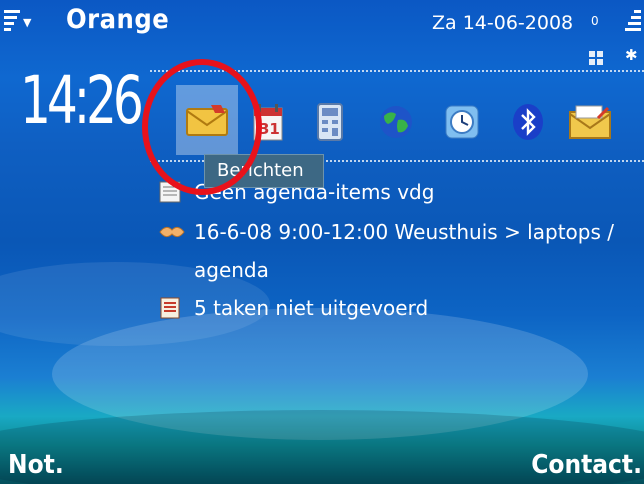  I want to click on appointment-label-continued: agenda, so click(231, 270).